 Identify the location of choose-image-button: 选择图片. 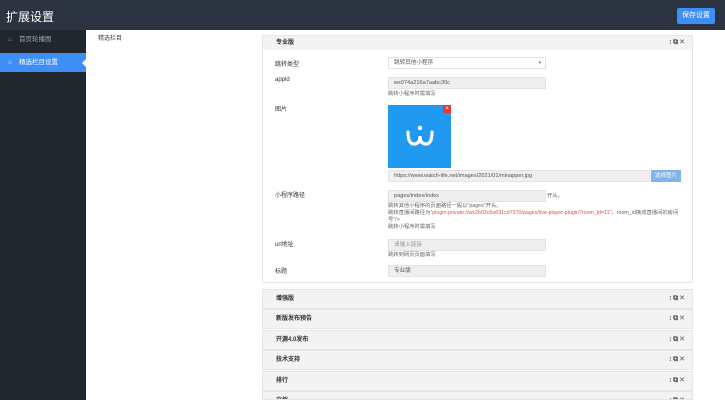
(666, 176).